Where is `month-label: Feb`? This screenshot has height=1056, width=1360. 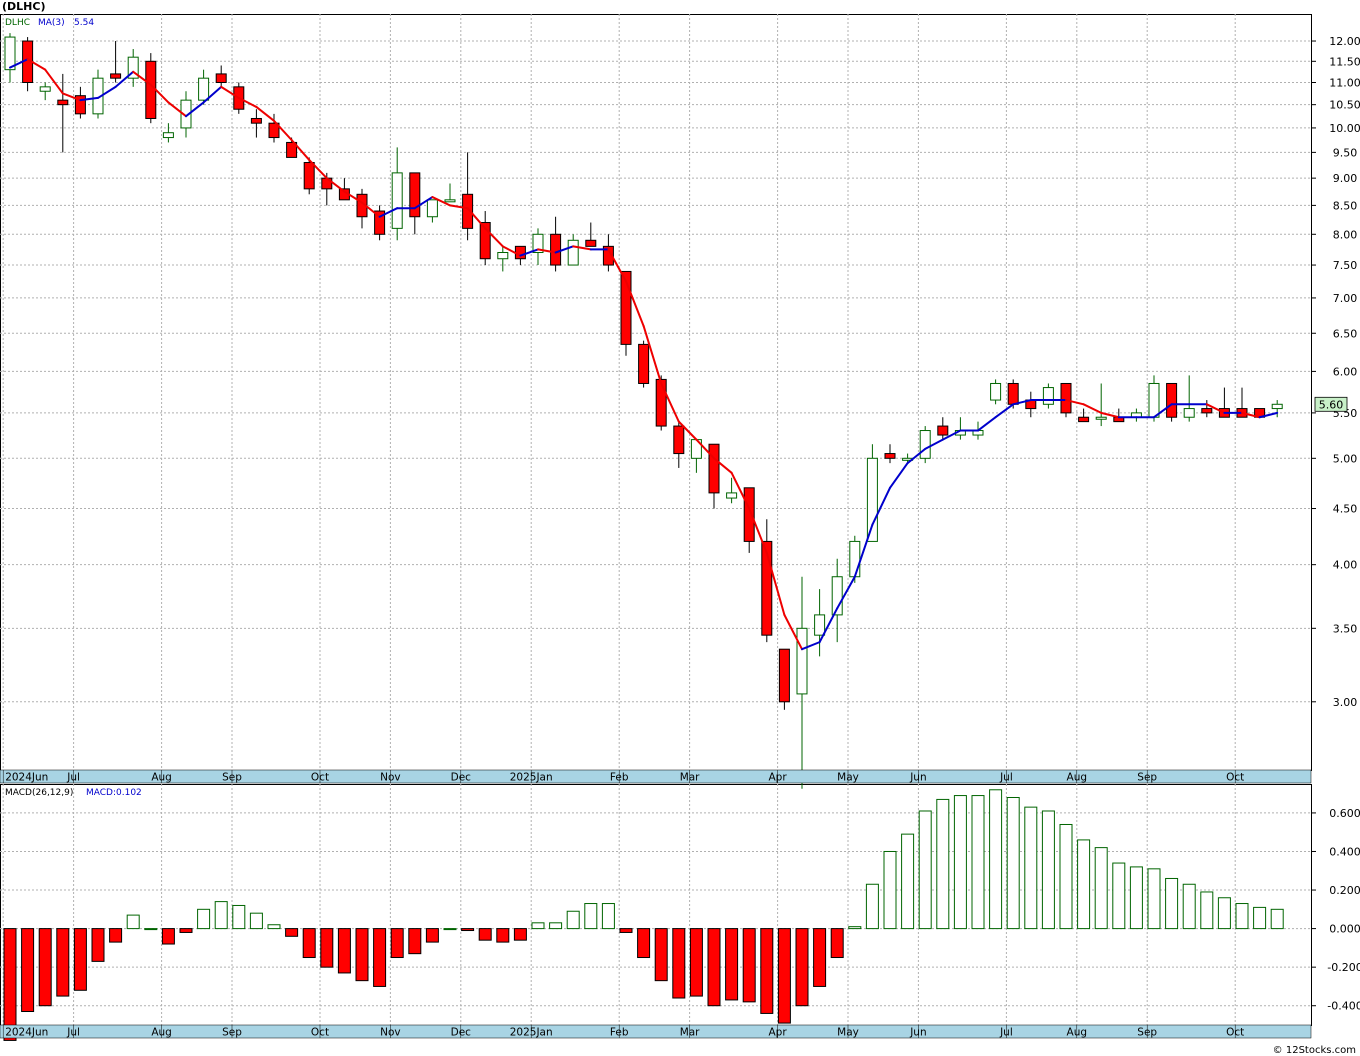 month-label: Feb is located at coordinates (619, 778).